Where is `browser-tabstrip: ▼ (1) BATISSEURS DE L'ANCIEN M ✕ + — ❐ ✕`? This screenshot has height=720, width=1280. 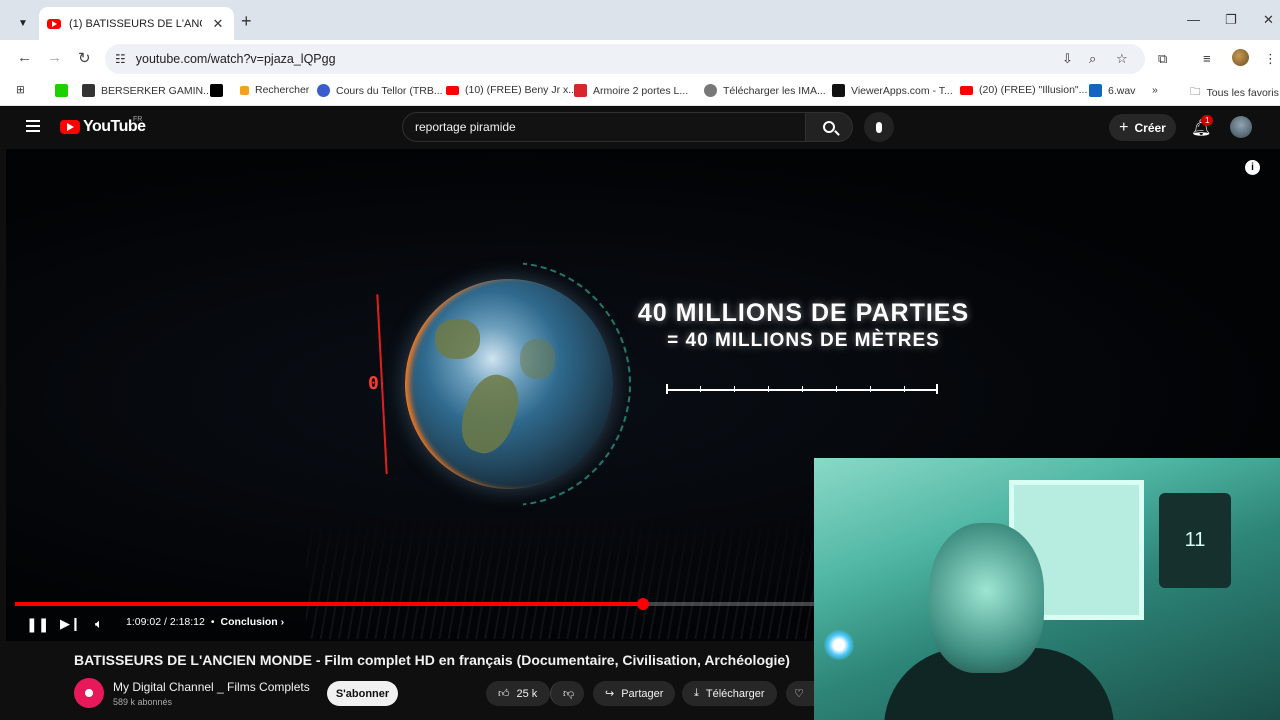 browser-tabstrip: ▼ (1) BATISSEURS DE L'ANCIEN M ✕ + — ❐ ✕ is located at coordinates (640, 20).